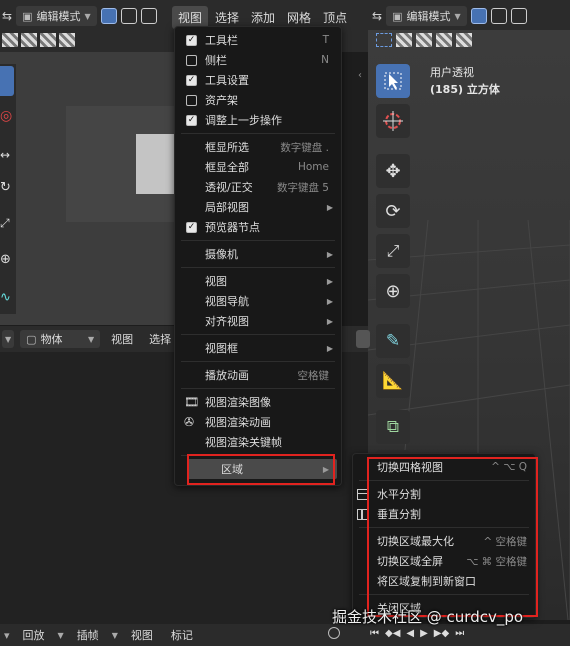 The height and width of the screenshot is (646, 570). What do you see at coordinates (56, 16) in the screenshot?
I see `left-mode-dropdown: ▣ 编辑模式 ▼` at bounding box center [56, 16].